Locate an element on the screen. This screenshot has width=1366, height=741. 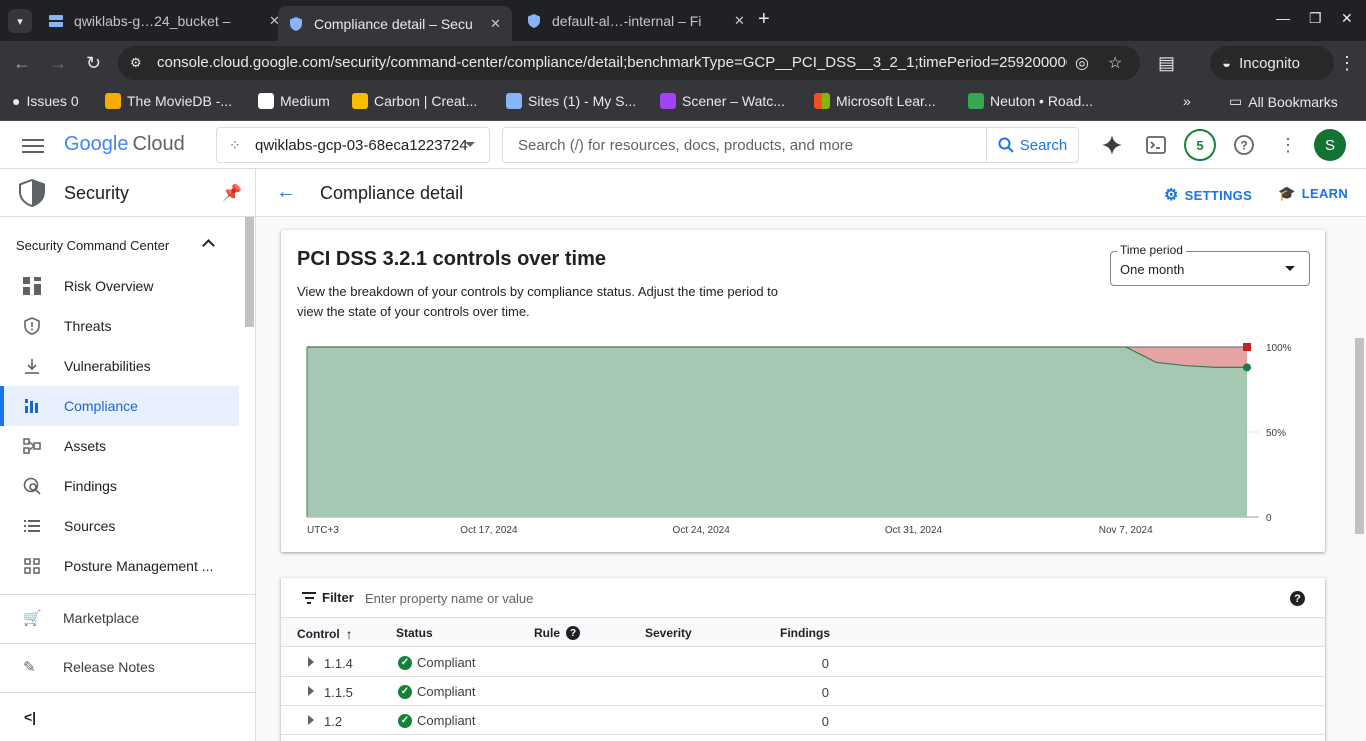
sidebar-item-compliance: Compliance is located at coordinates (119, 406).